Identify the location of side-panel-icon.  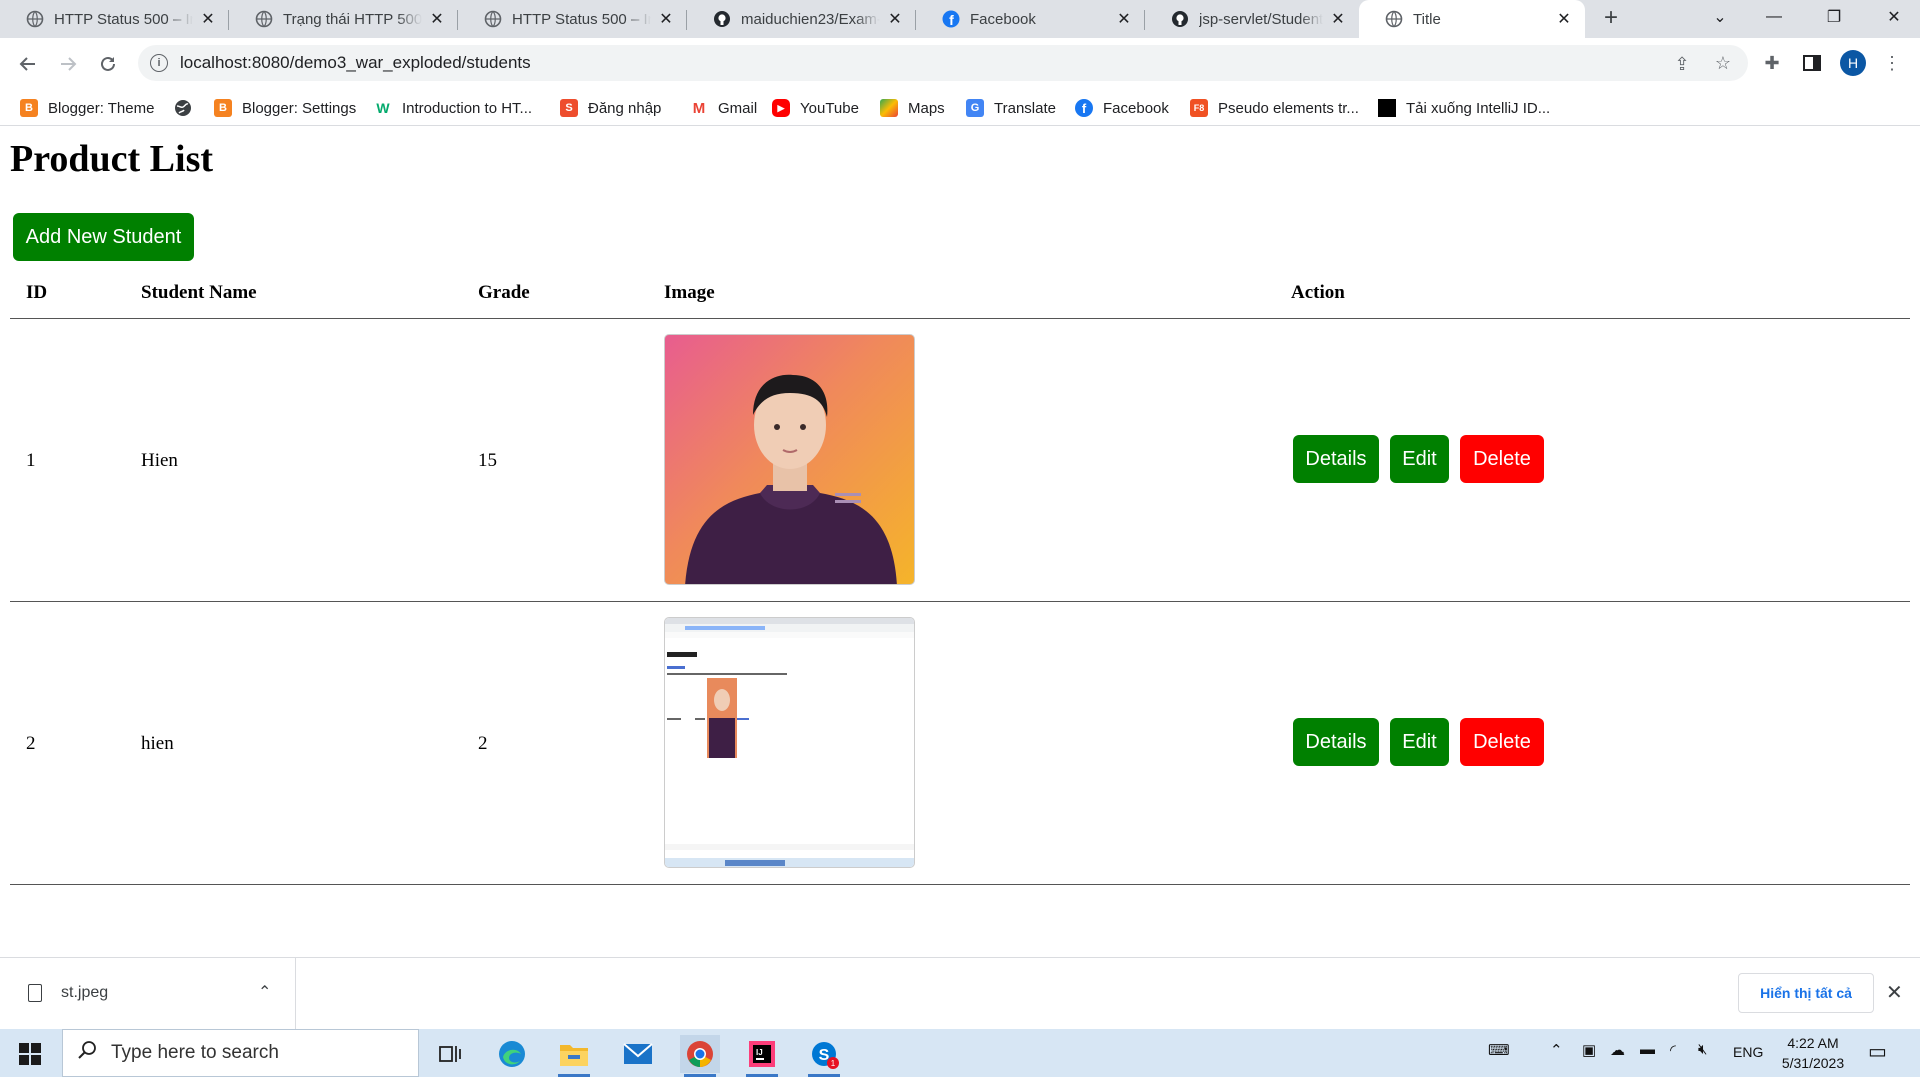
(1812, 63).